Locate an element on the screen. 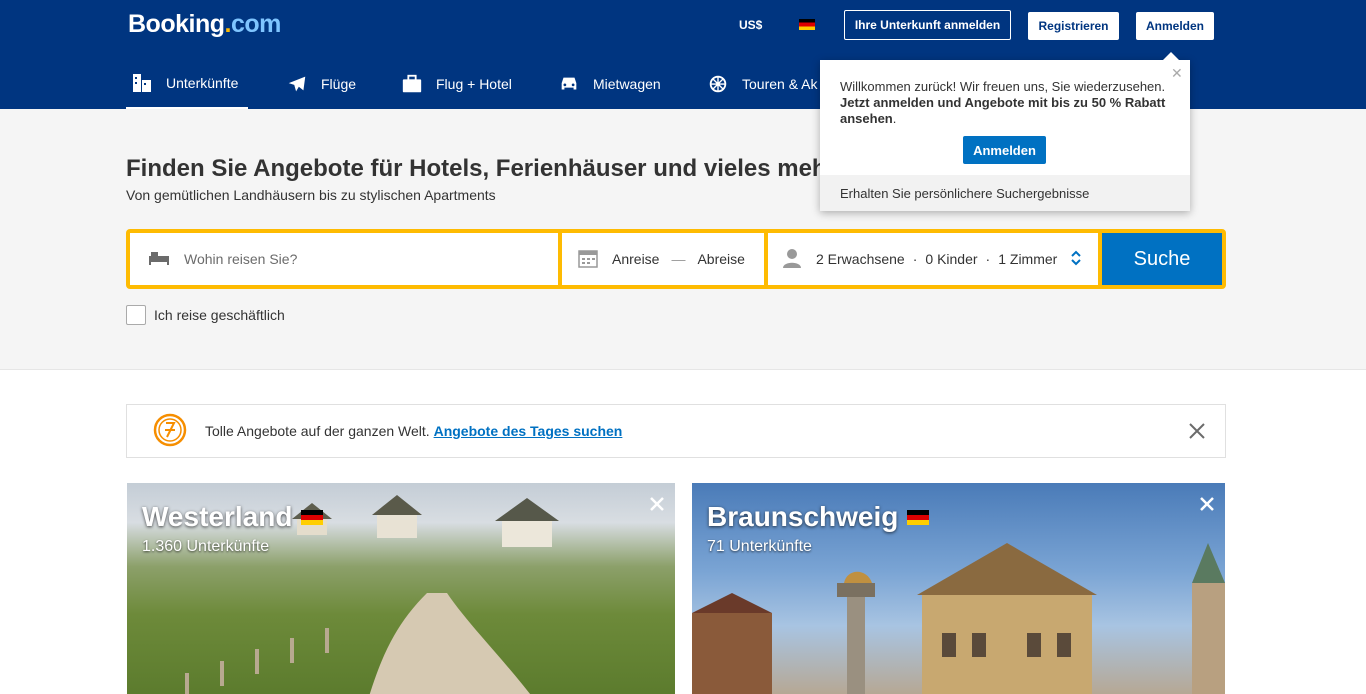  nav-label: Touren & Ak is located at coordinates (780, 83).